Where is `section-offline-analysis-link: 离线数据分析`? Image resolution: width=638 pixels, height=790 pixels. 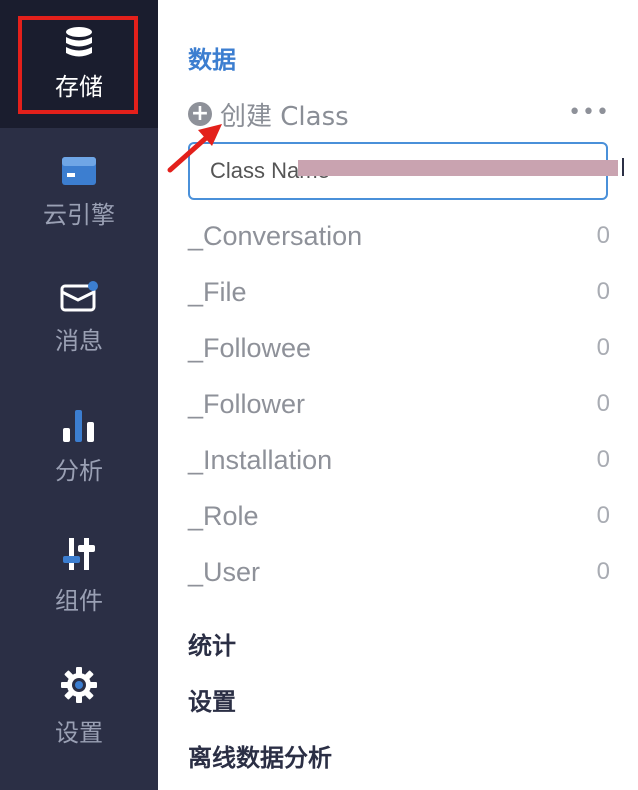
section-offline-analysis-link: 离线数据分析 is located at coordinates (260, 755).